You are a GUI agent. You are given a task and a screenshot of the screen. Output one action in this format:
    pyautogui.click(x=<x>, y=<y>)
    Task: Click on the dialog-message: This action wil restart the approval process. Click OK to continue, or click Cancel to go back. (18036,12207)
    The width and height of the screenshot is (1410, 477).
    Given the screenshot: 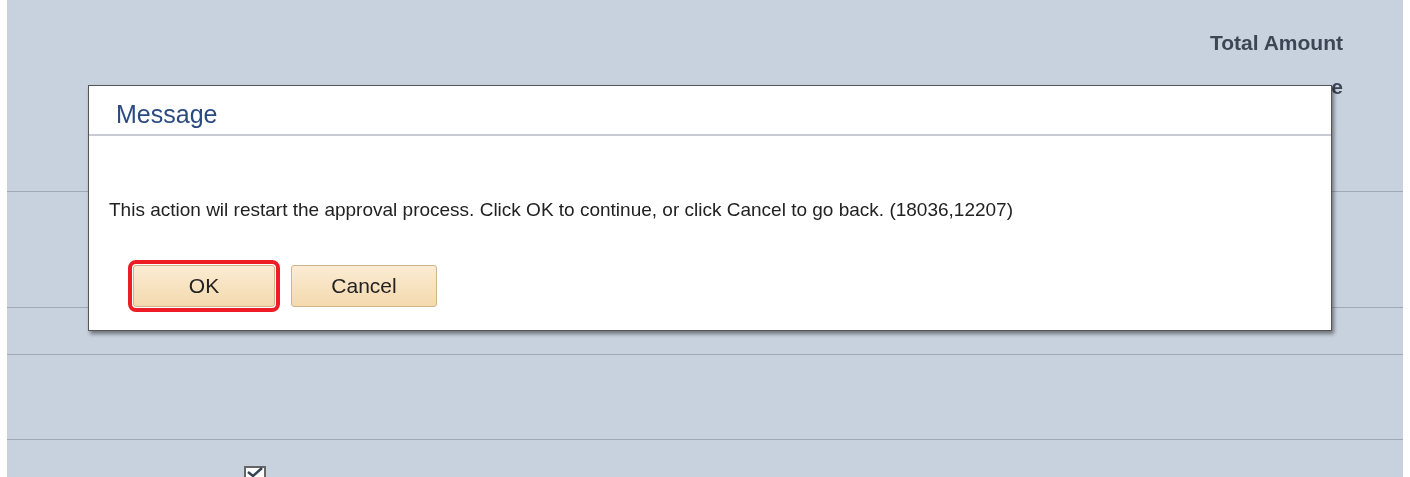 What is the action you would take?
    pyautogui.click(x=561, y=210)
    